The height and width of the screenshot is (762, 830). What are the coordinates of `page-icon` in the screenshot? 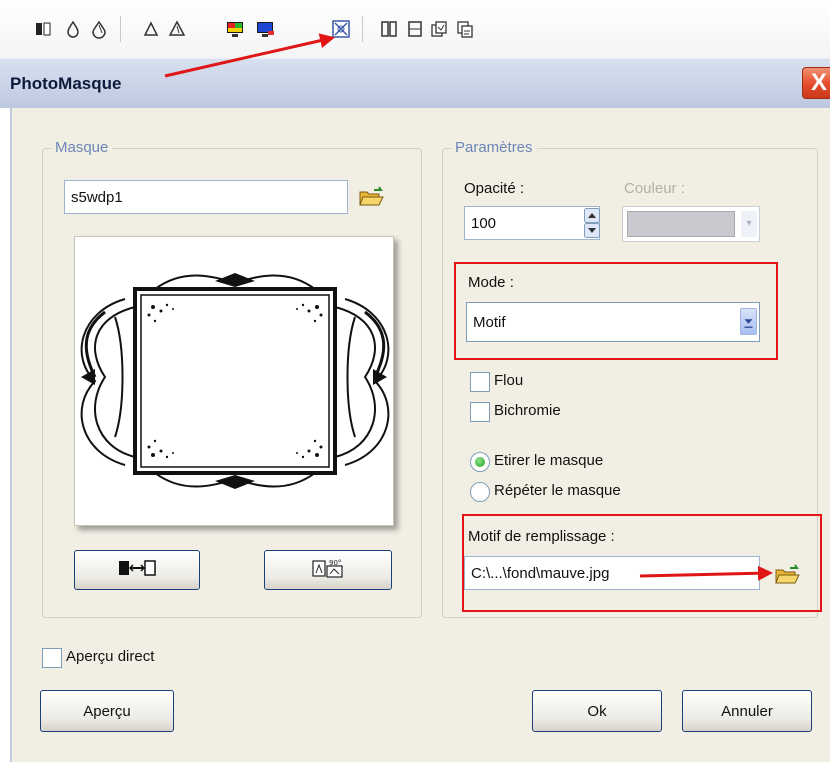 It's located at (415, 29).